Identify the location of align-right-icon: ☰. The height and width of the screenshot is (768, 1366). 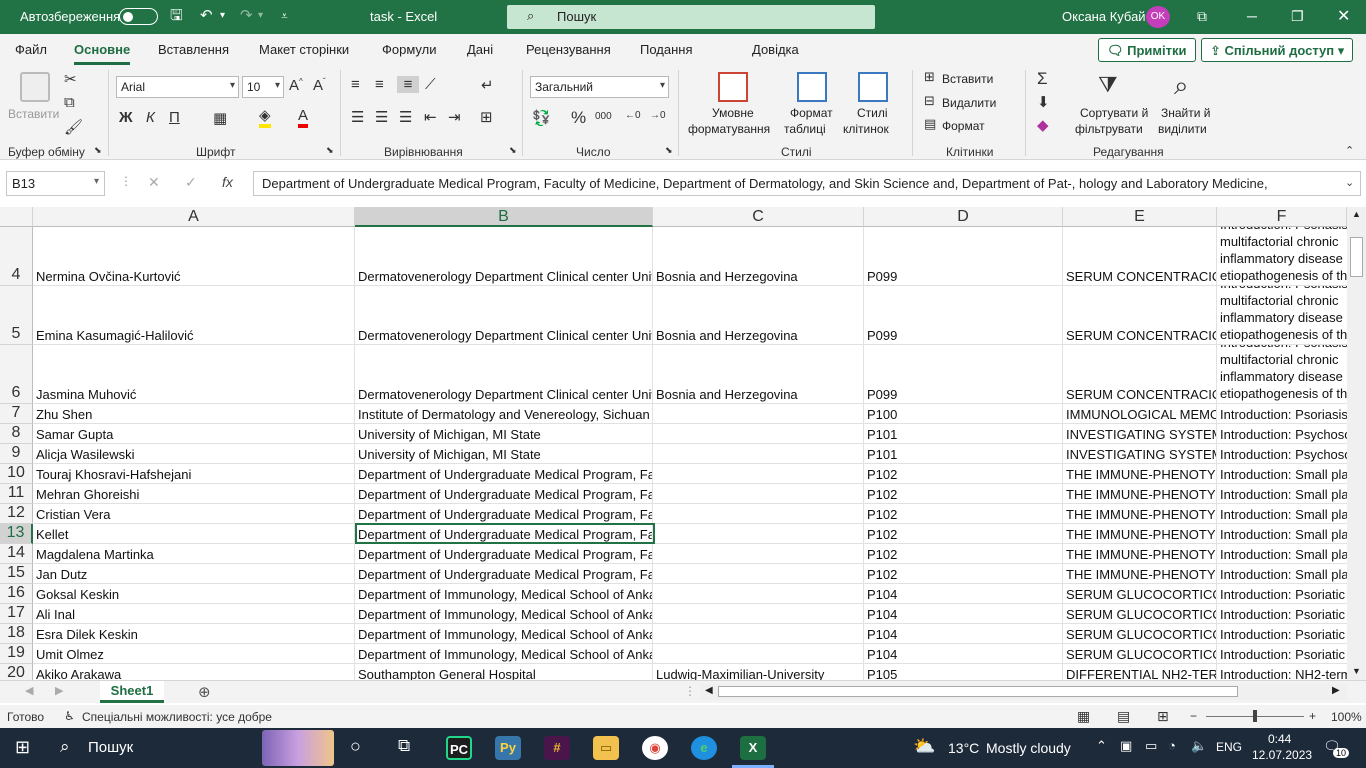
(405, 117).